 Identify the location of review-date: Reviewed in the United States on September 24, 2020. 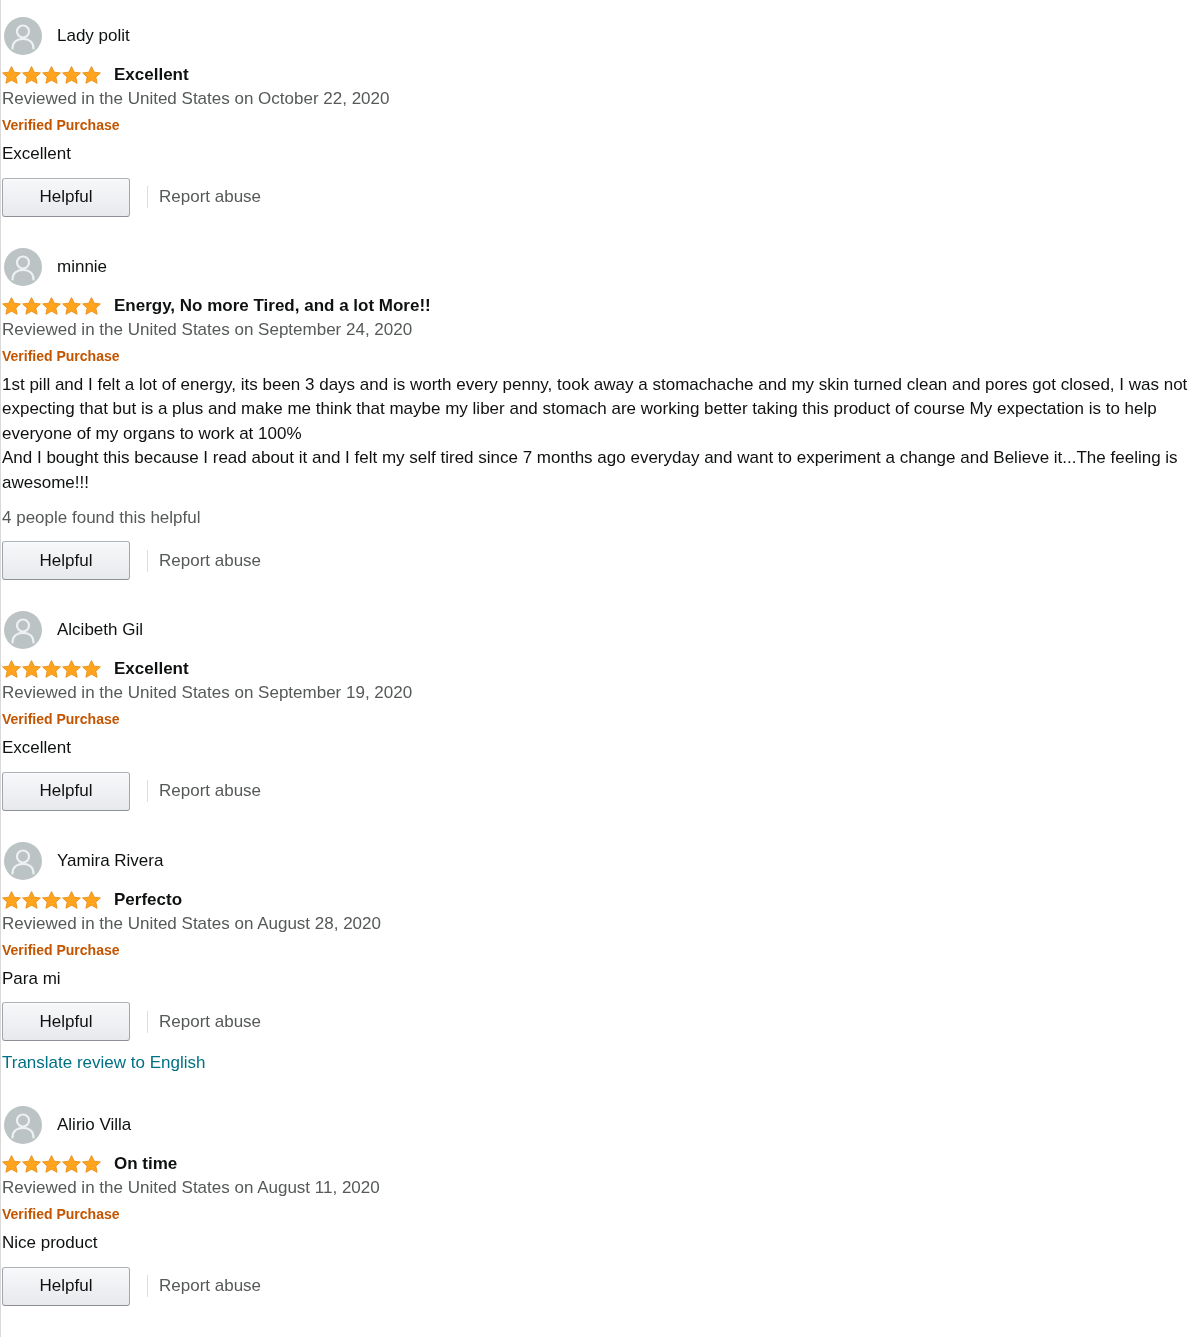
(207, 329).